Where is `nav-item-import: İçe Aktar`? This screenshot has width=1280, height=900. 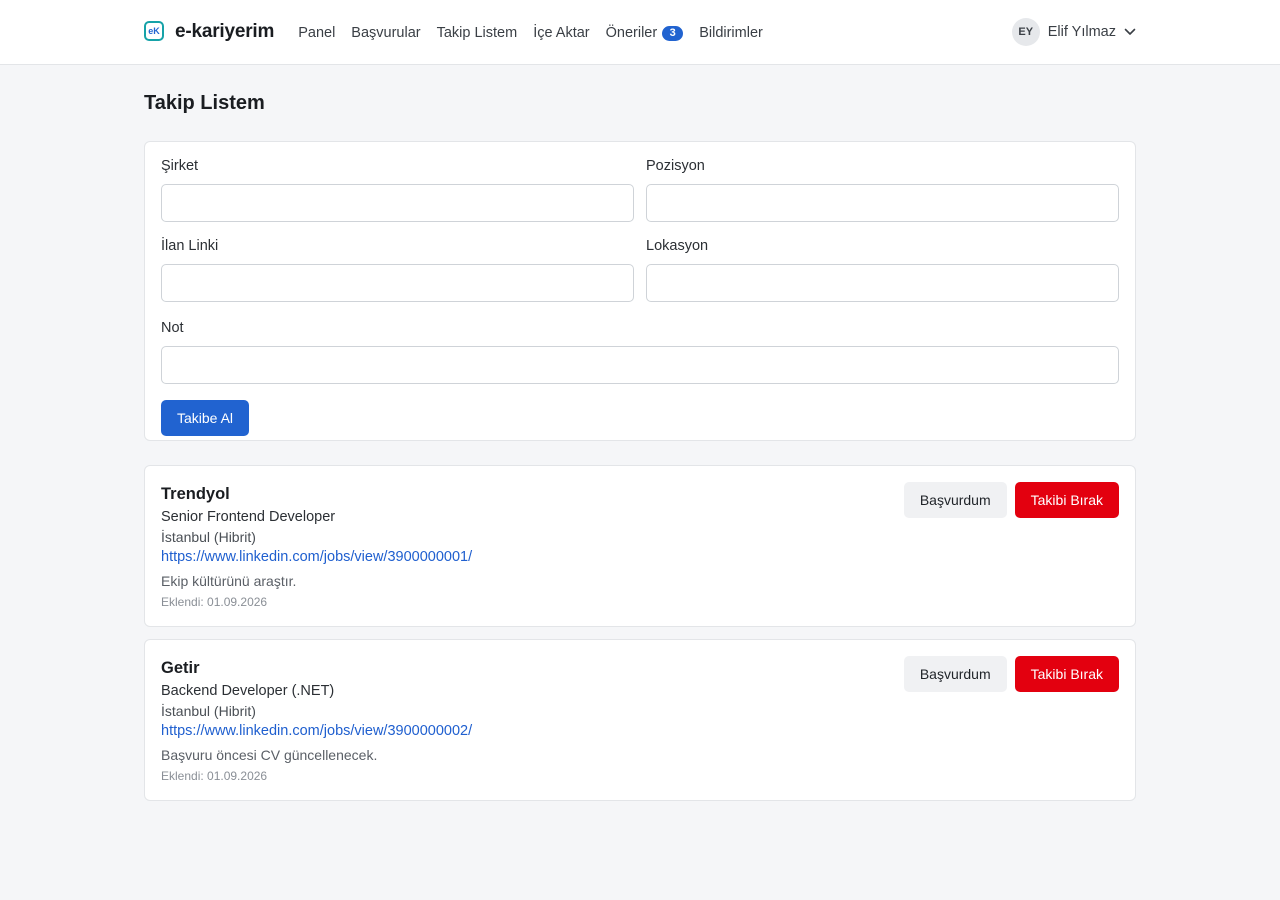
nav-item-import: İçe Aktar is located at coordinates (561, 33).